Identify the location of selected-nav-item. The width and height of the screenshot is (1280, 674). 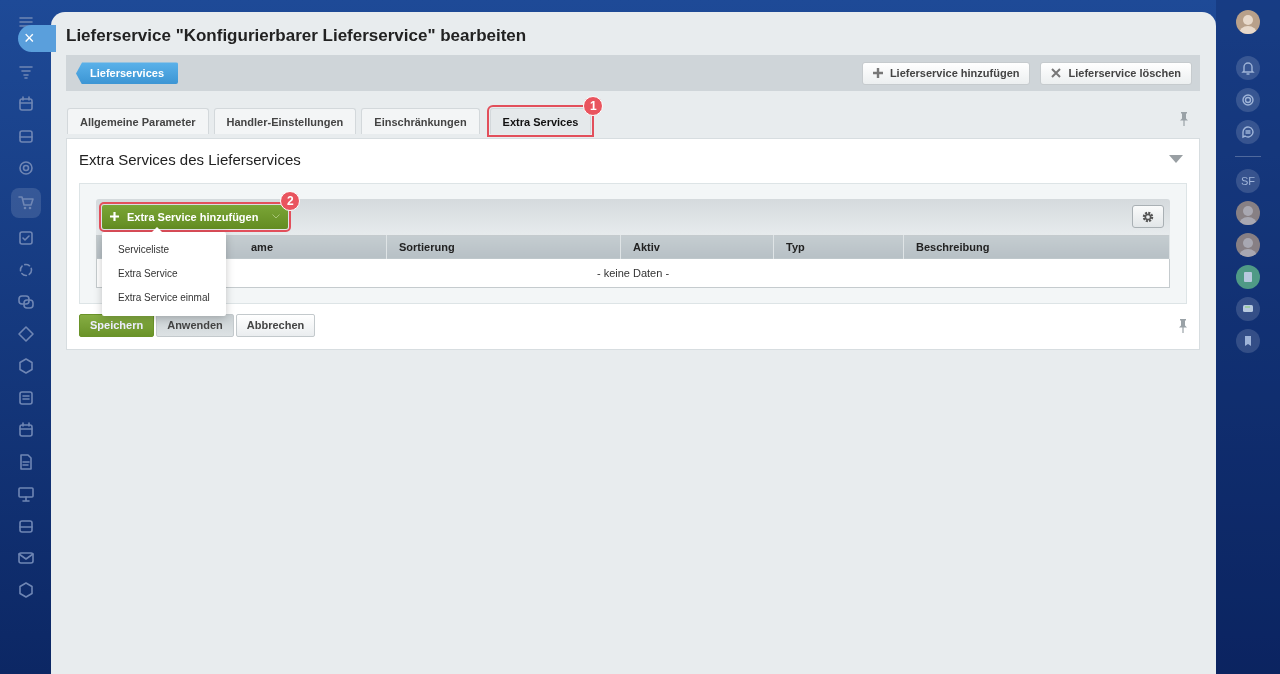
(25, 203).